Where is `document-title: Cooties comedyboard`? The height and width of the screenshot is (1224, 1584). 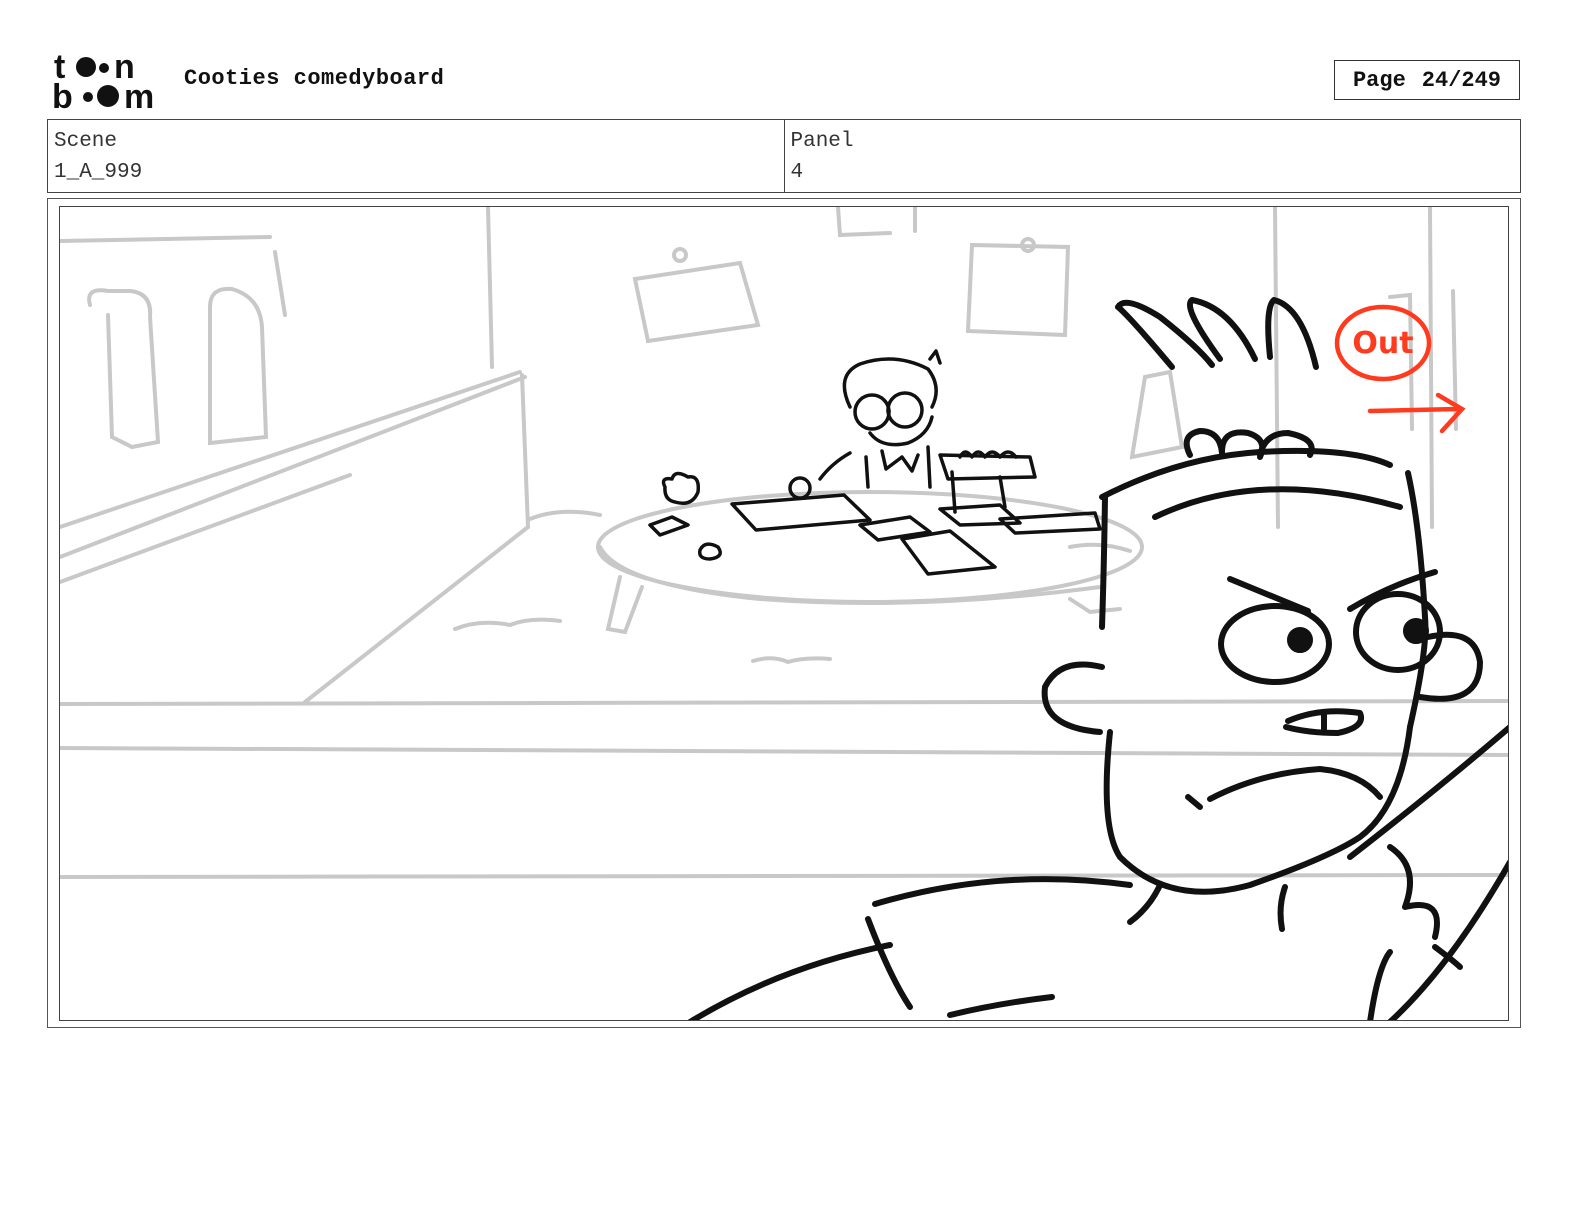 document-title: Cooties comedyboard is located at coordinates (314, 78).